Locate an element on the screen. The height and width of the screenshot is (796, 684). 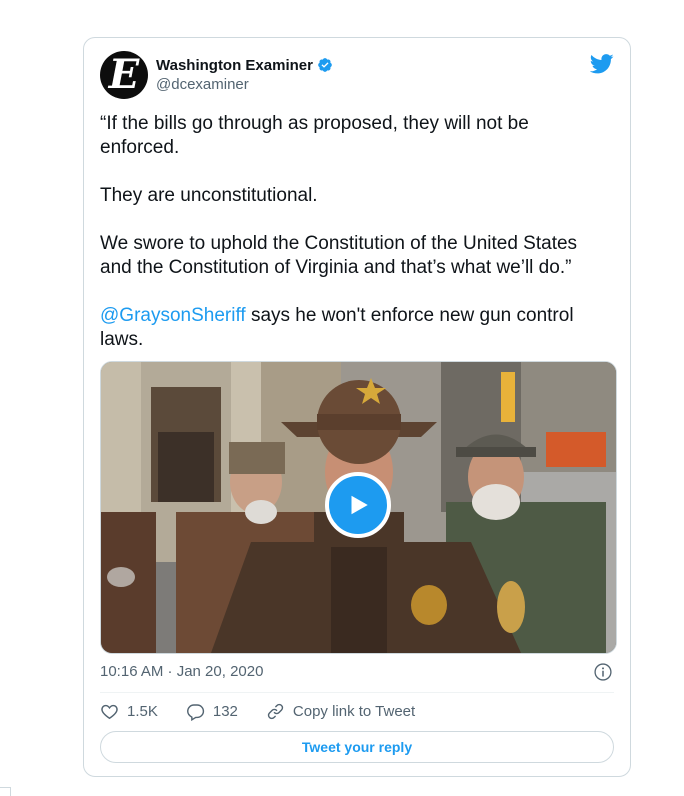
like-button: 1.5K is located at coordinates (129, 711).